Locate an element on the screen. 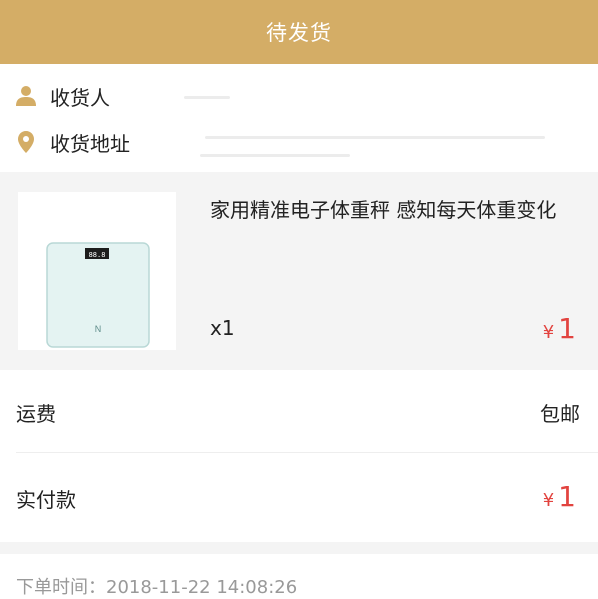  product-quantity: x1 is located at coordinates (222, 328).